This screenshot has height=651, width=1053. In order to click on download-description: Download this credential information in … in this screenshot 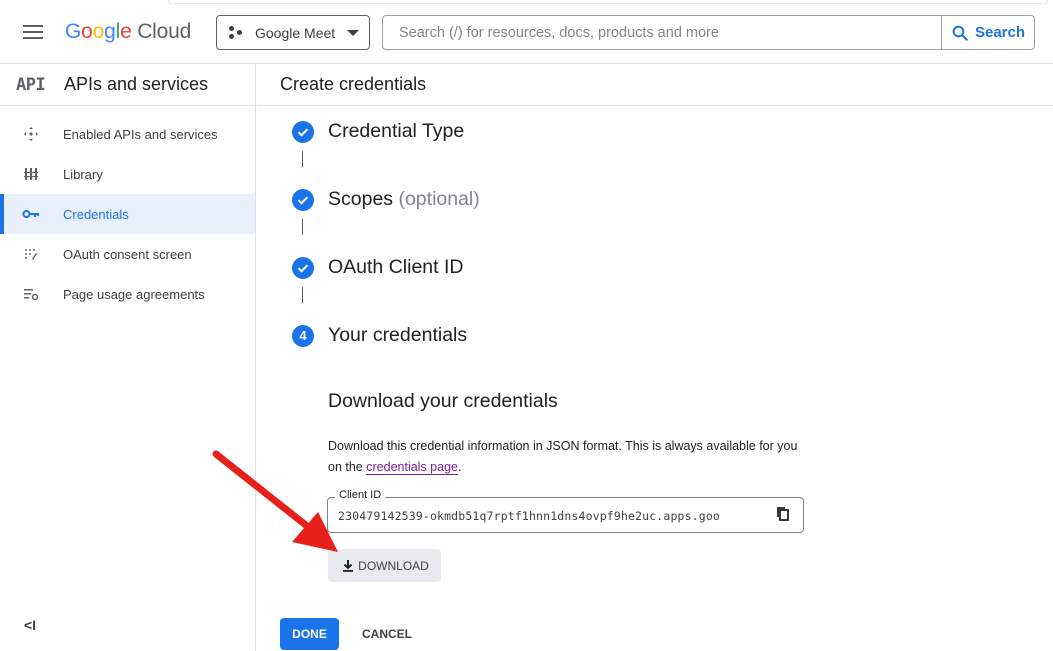, I will do `click(568, 457)`.